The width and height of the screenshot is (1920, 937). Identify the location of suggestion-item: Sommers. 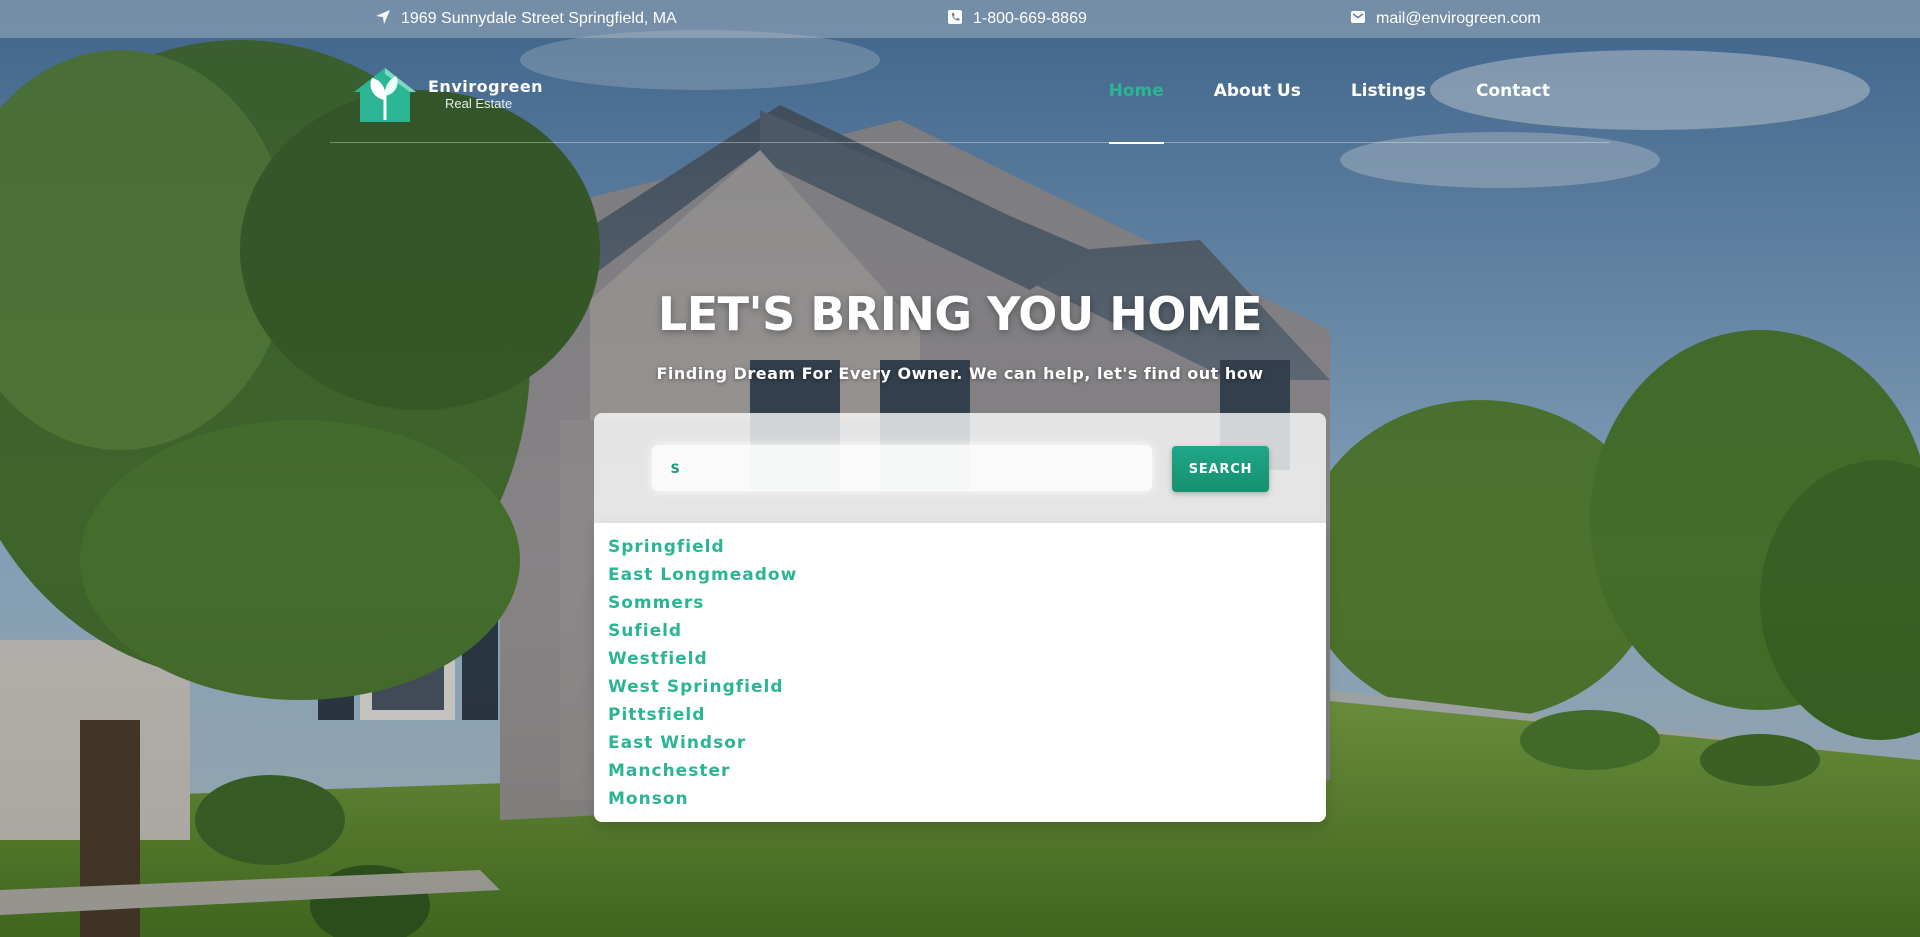
(960, 603).